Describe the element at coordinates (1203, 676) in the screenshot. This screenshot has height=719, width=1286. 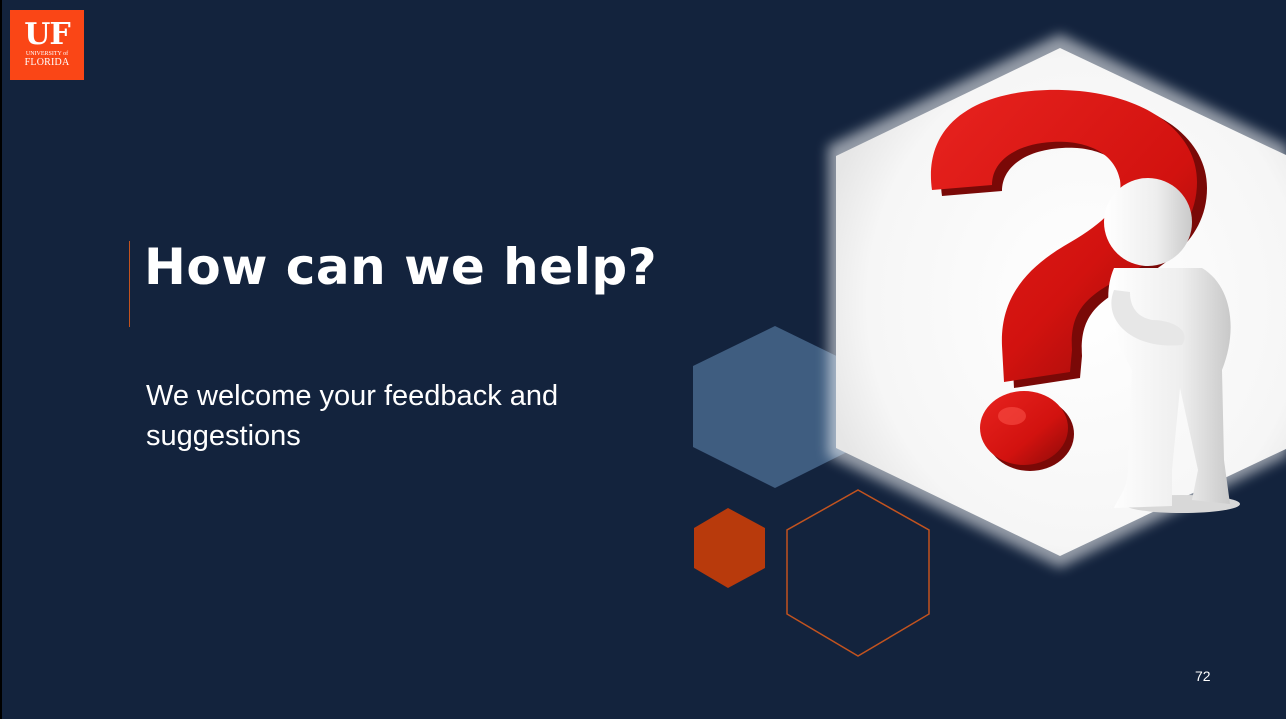
I see `page-number: 72` at that location.